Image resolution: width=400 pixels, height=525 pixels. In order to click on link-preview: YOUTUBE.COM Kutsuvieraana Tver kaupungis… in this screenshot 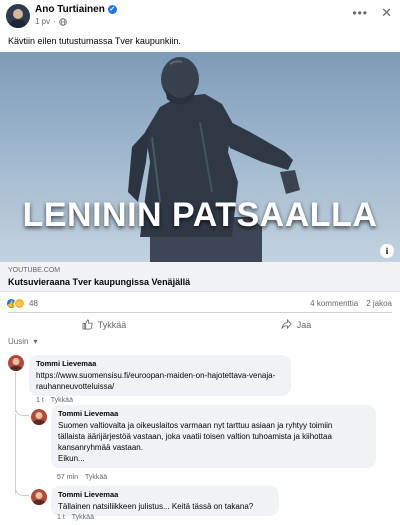, I will do `click(200, 277)`.